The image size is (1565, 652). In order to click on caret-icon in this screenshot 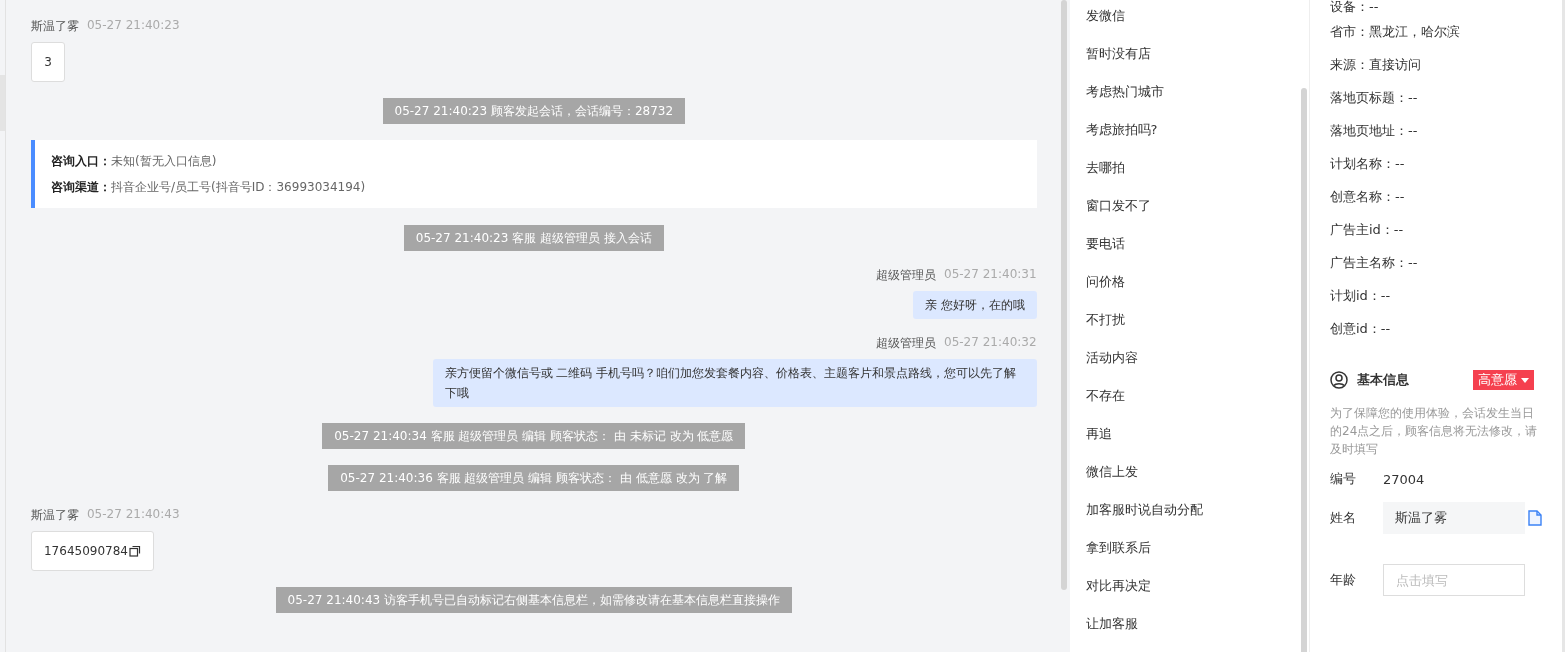, I will do `click(1525, 380)`.